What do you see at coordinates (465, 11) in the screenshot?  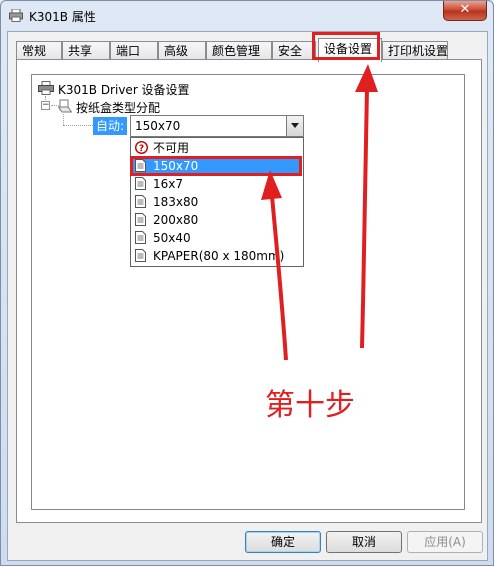 I see `close-button: ✕` at bounding box center [465, 11].